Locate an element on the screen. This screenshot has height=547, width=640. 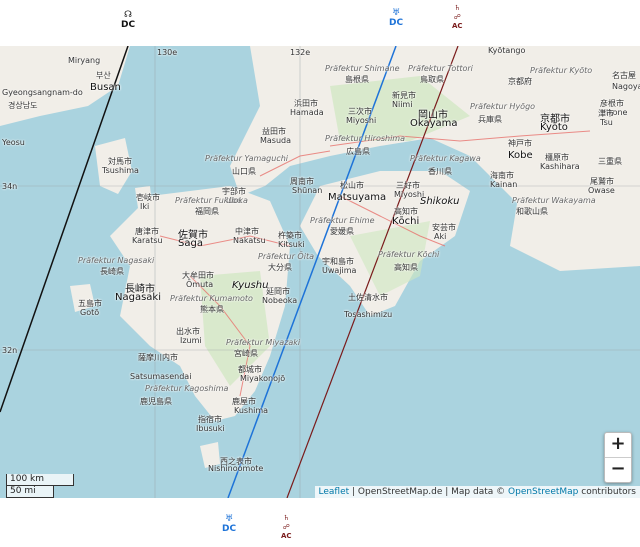
place-label: 愛媛県 is located at coordinates (342, 231).